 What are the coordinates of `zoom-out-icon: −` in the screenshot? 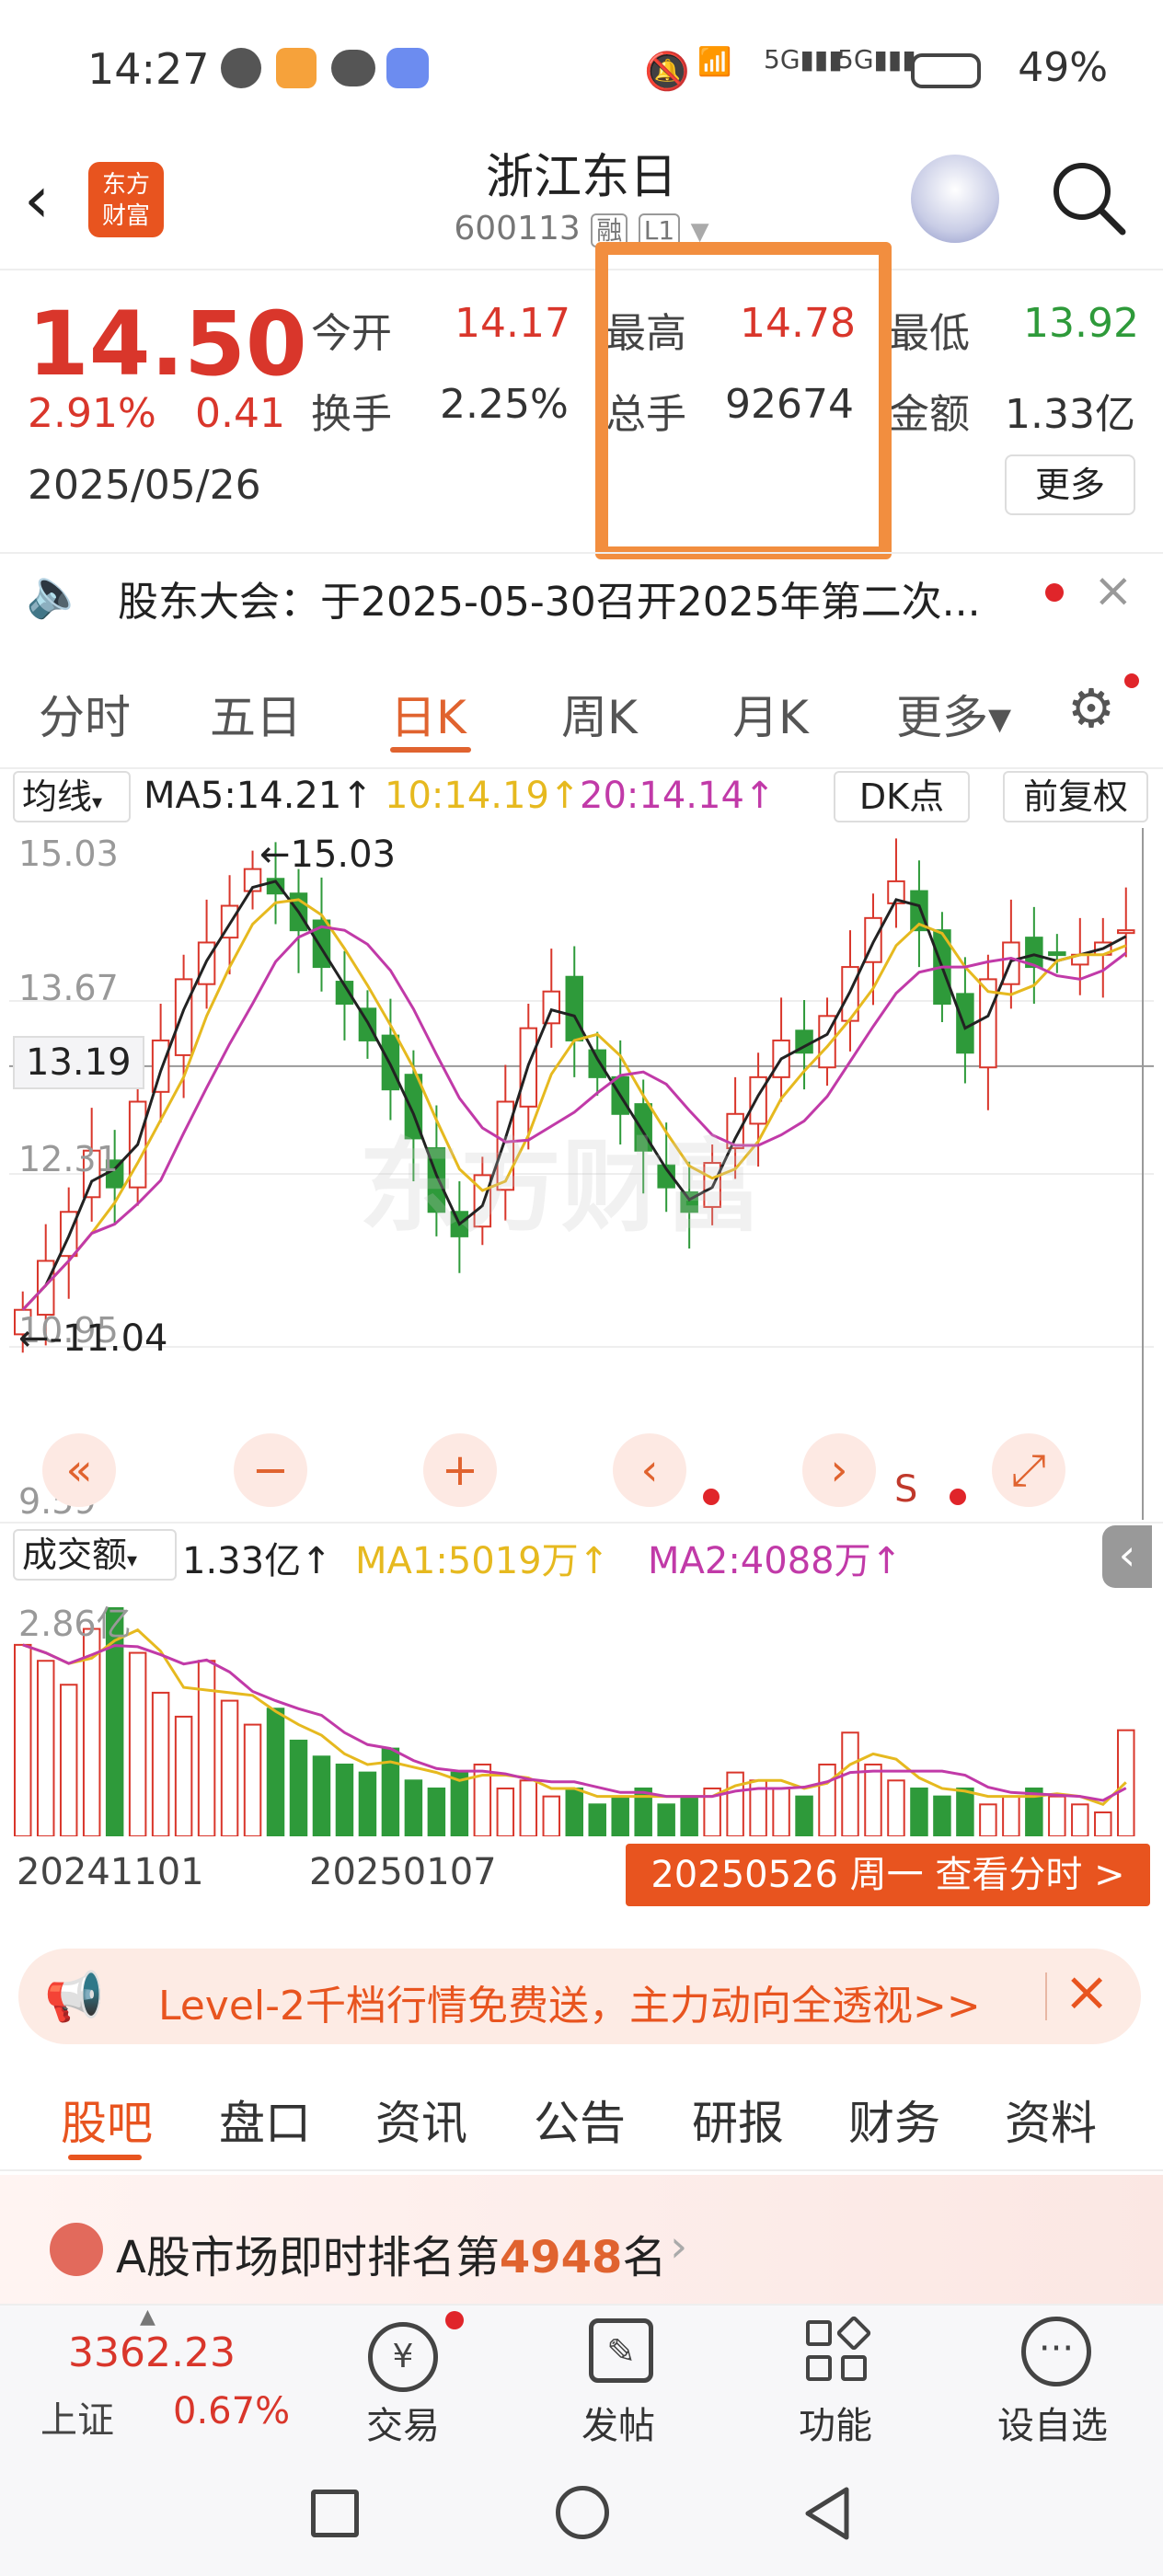 It's located at (270, 1470).